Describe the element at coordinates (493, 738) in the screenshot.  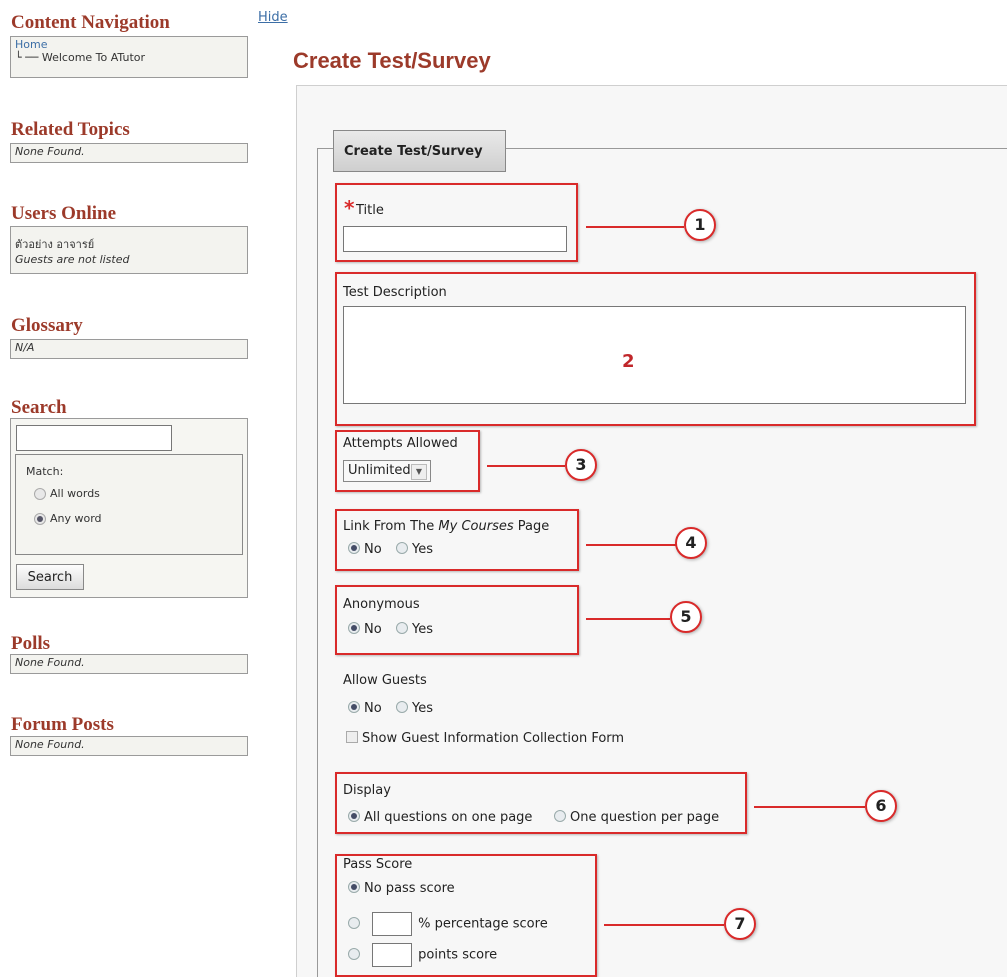
I see `checkbox-label: Show Guest Information Collection Form` at that location.